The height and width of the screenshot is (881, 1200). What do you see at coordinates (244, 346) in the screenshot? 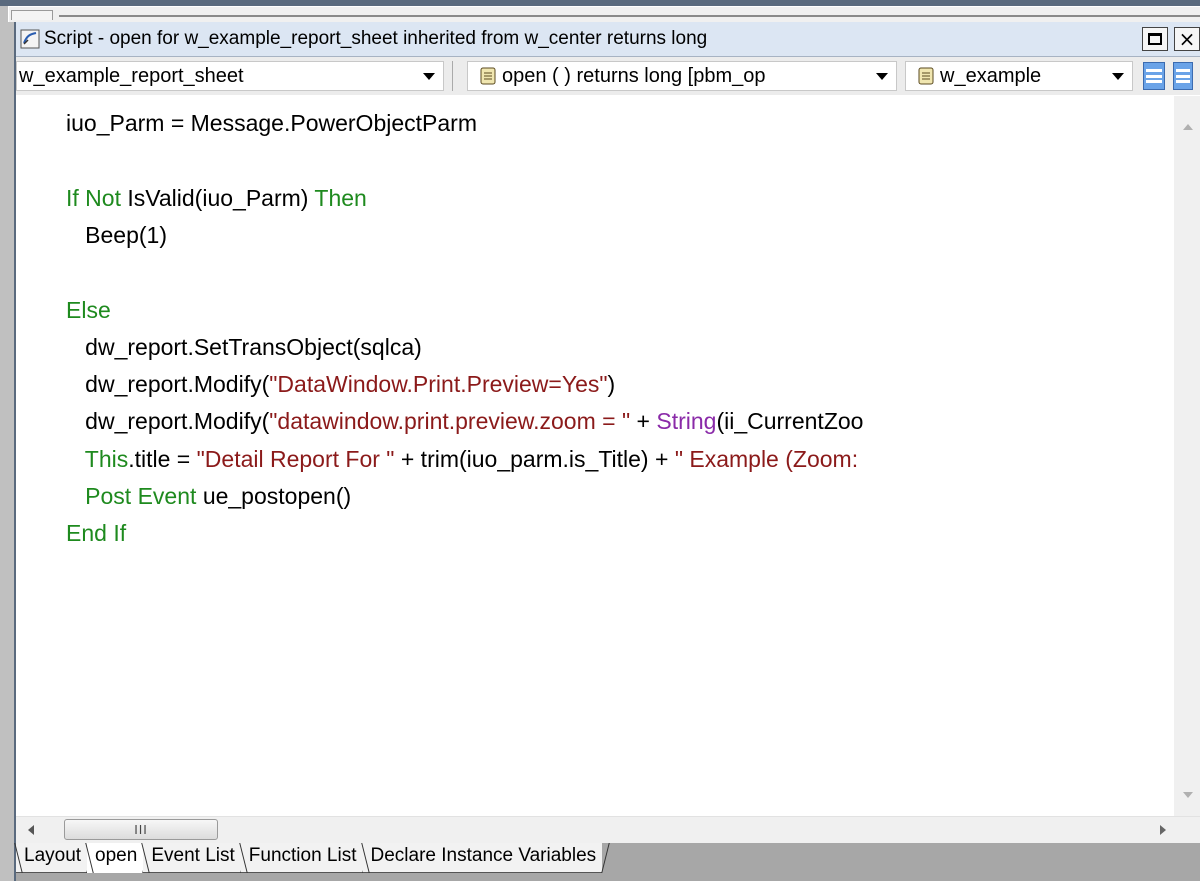
I see `code-token: dw_report.SetTransObject(sqlca)` at bounding box center [244, 346].